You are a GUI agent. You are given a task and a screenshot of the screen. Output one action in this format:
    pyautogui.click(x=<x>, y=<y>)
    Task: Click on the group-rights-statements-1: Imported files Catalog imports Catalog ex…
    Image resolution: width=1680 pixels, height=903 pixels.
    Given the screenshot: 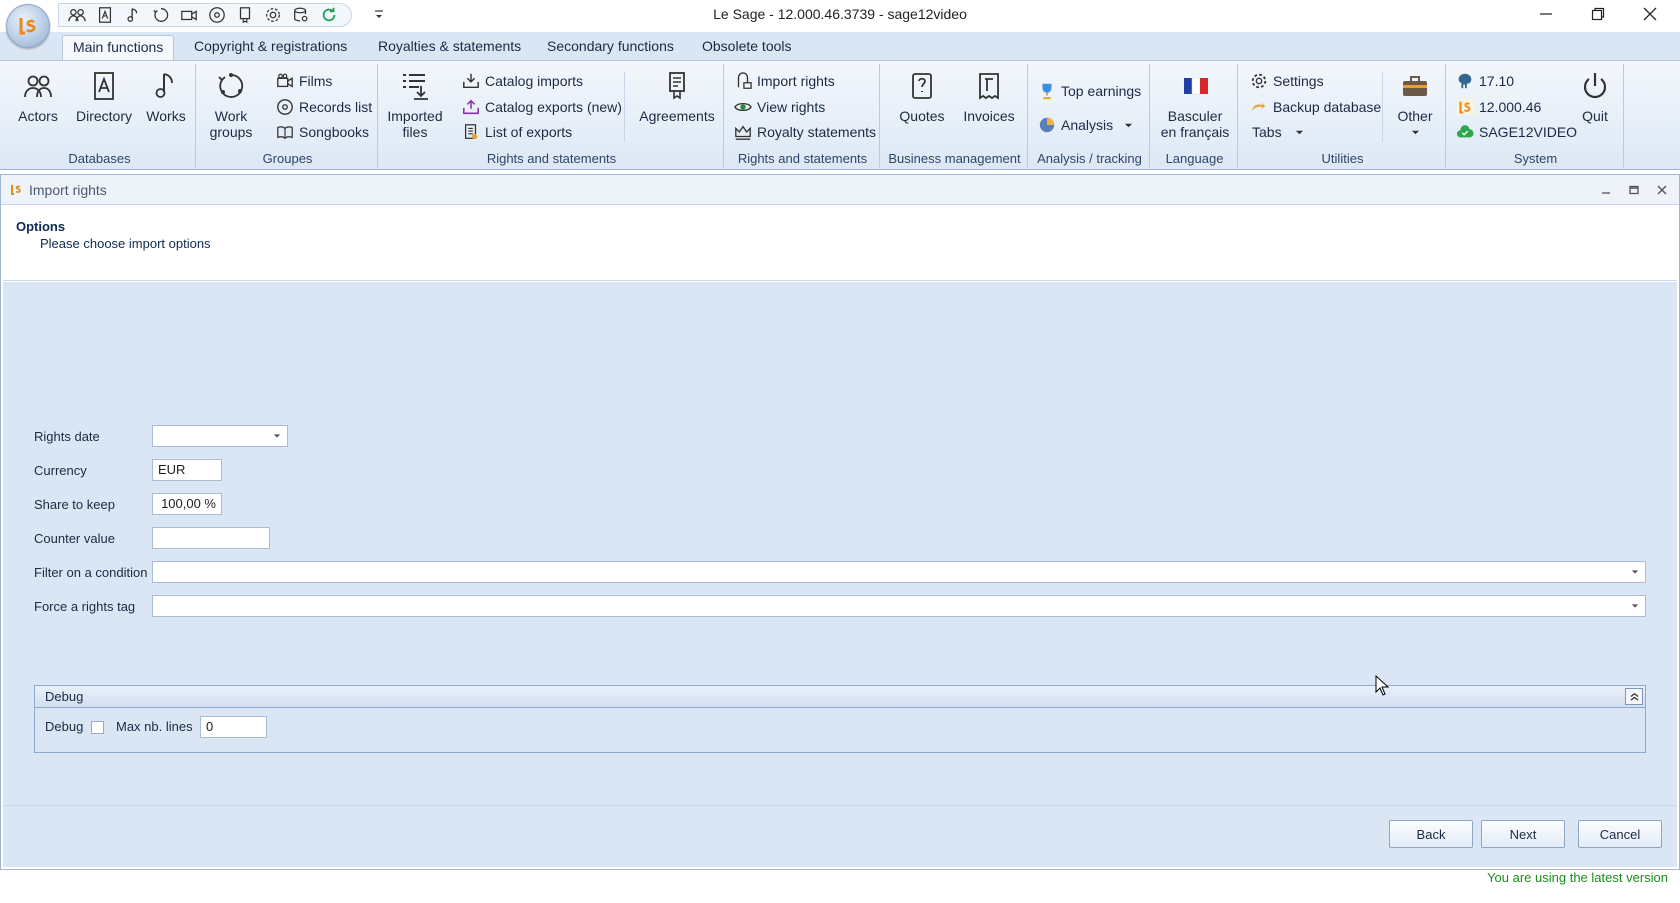 What is the action you would take?
    pyautogui.click(x=552, y=116)
    